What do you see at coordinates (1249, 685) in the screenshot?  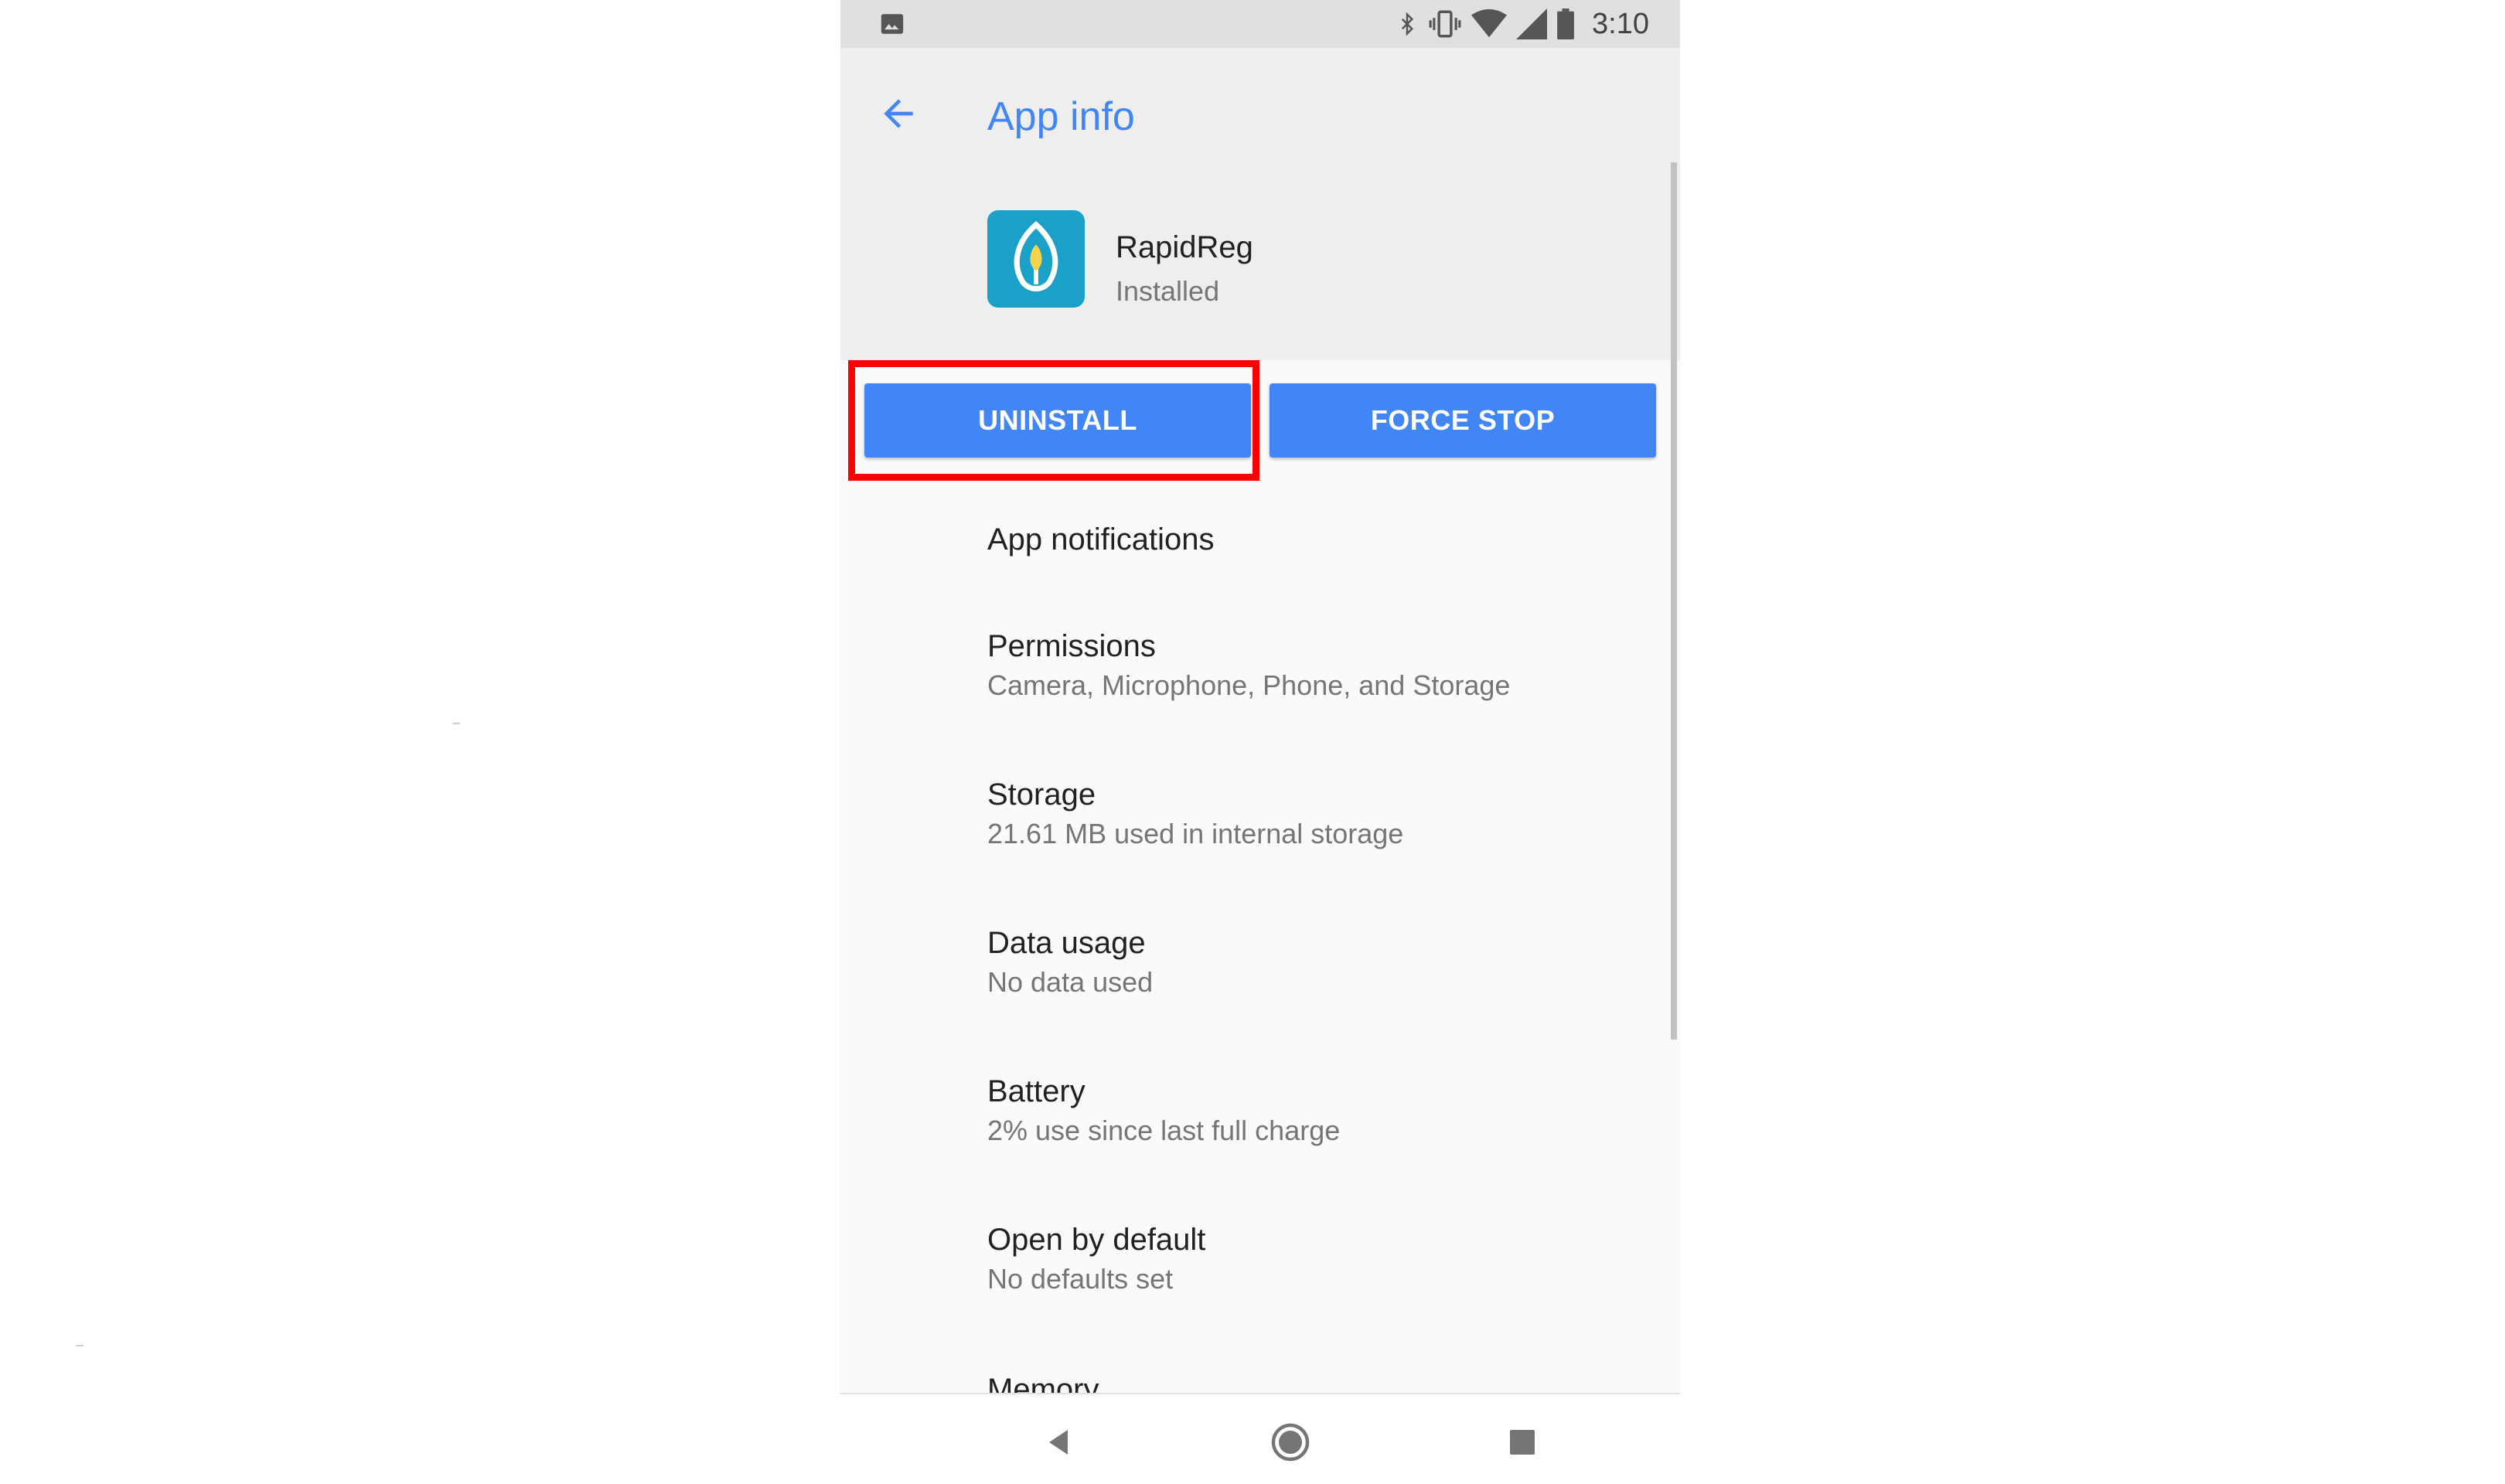 I see `settings-item-subtitle: Camera, Microphone, Phone, and Storage` at bounding box center [1249, 685].